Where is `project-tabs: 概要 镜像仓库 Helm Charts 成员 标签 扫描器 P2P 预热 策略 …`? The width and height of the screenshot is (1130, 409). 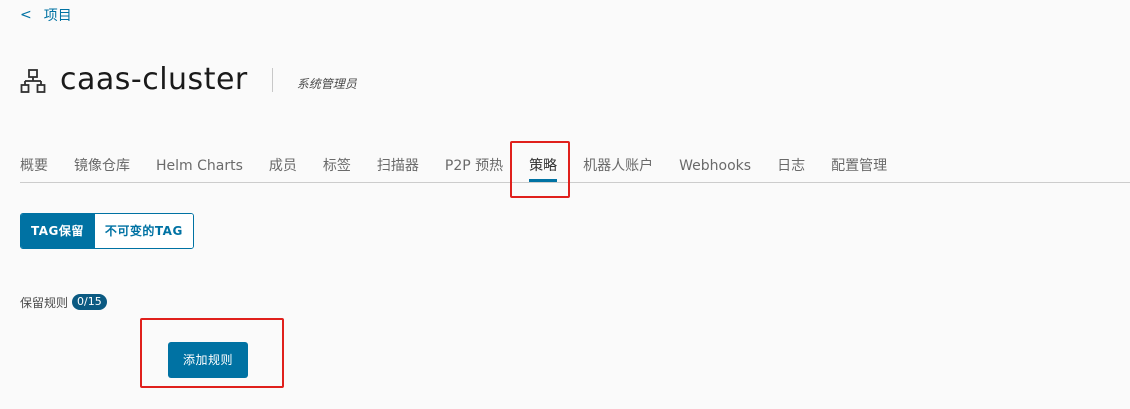 project-tabs: 概要 镜像仓库 Helm Charts 成员 标签 扫描器 P2P 预热 策略 … is located at coordinates (575, 166).